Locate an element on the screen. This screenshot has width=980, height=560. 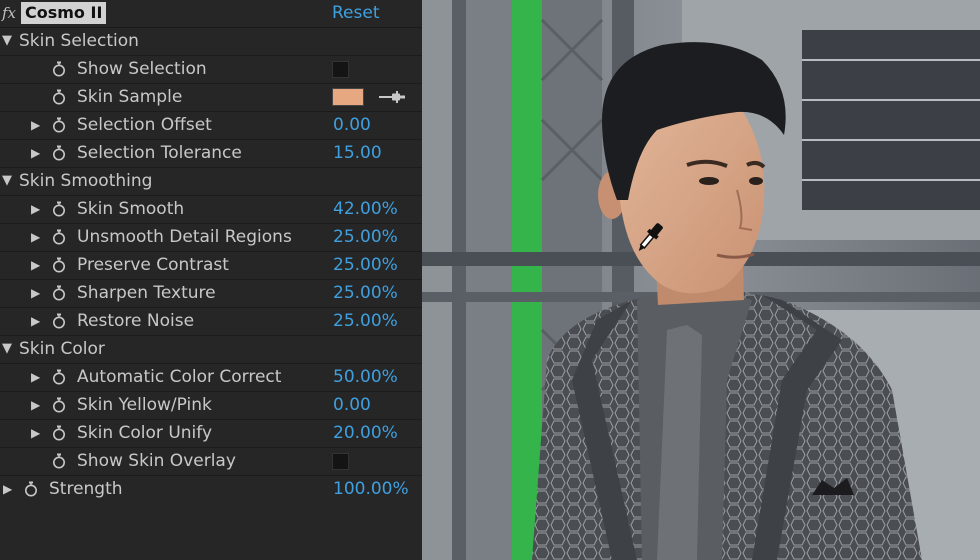
selection-offset-value: 0.00 is located at coordinates (352, 125).